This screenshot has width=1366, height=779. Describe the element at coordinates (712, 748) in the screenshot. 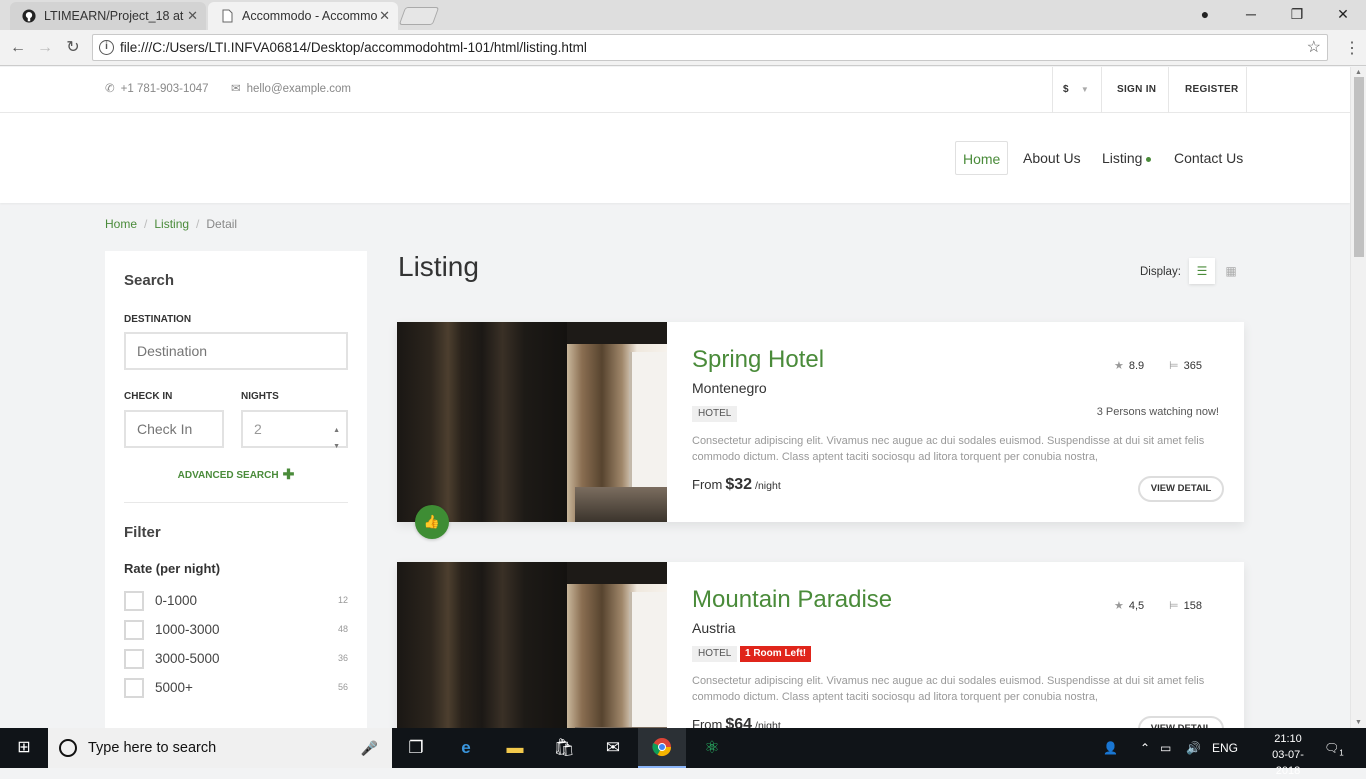

I see `atom-icon: ⚛` at that location.